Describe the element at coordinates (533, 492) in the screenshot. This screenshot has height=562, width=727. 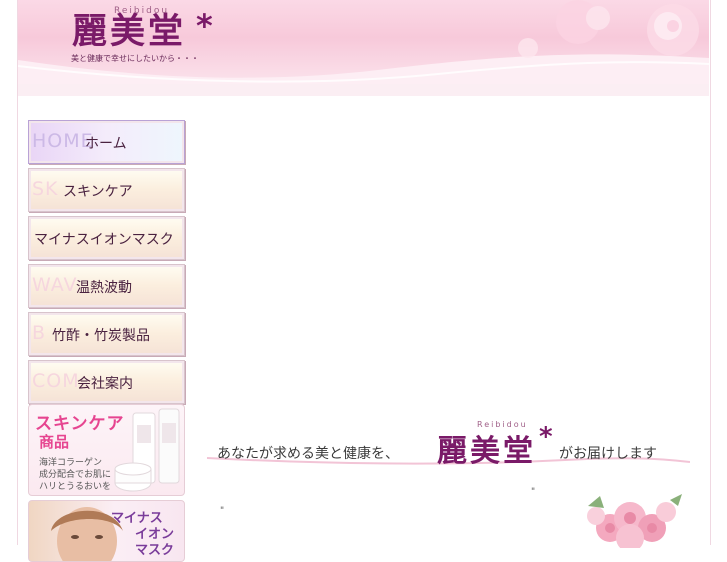
I see `quote-mark-close: "` at that location.